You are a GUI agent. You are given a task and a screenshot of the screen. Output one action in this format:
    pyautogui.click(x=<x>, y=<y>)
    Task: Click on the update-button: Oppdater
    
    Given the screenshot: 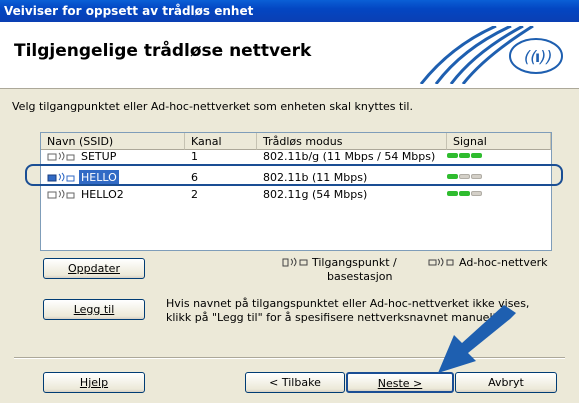 What is the action you would take?
    pyautogui.click(x=94, y=268)
    